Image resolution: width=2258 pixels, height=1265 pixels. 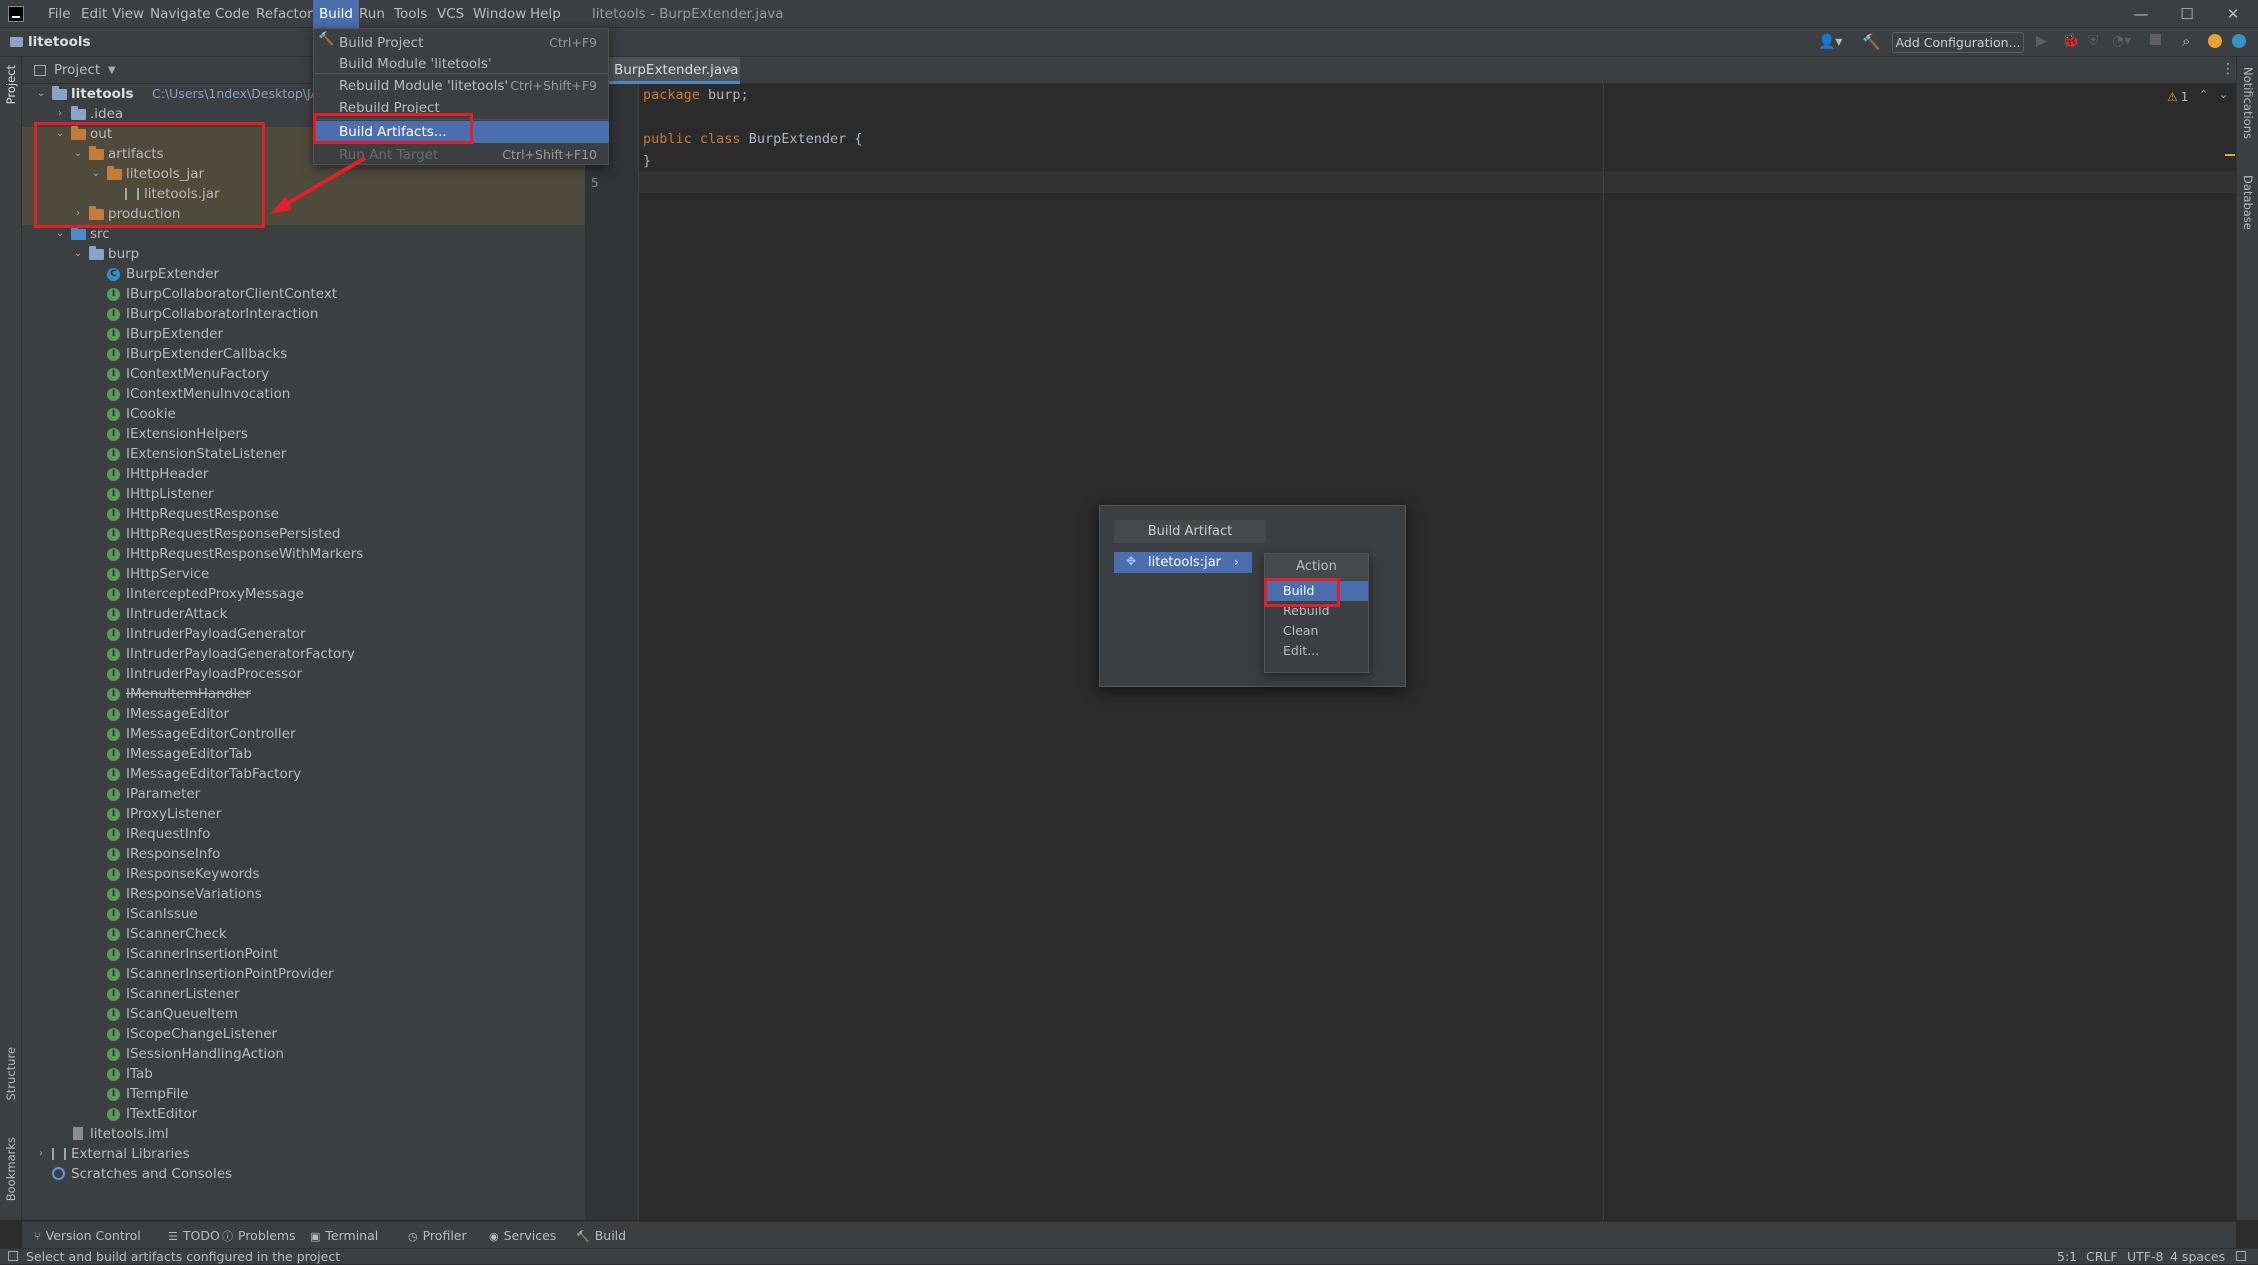 What do you see at coordinates (2197, 1257) in the screenshot?
I see `indent-setting: 4 spaces` at bounding box center [2197, 1257].